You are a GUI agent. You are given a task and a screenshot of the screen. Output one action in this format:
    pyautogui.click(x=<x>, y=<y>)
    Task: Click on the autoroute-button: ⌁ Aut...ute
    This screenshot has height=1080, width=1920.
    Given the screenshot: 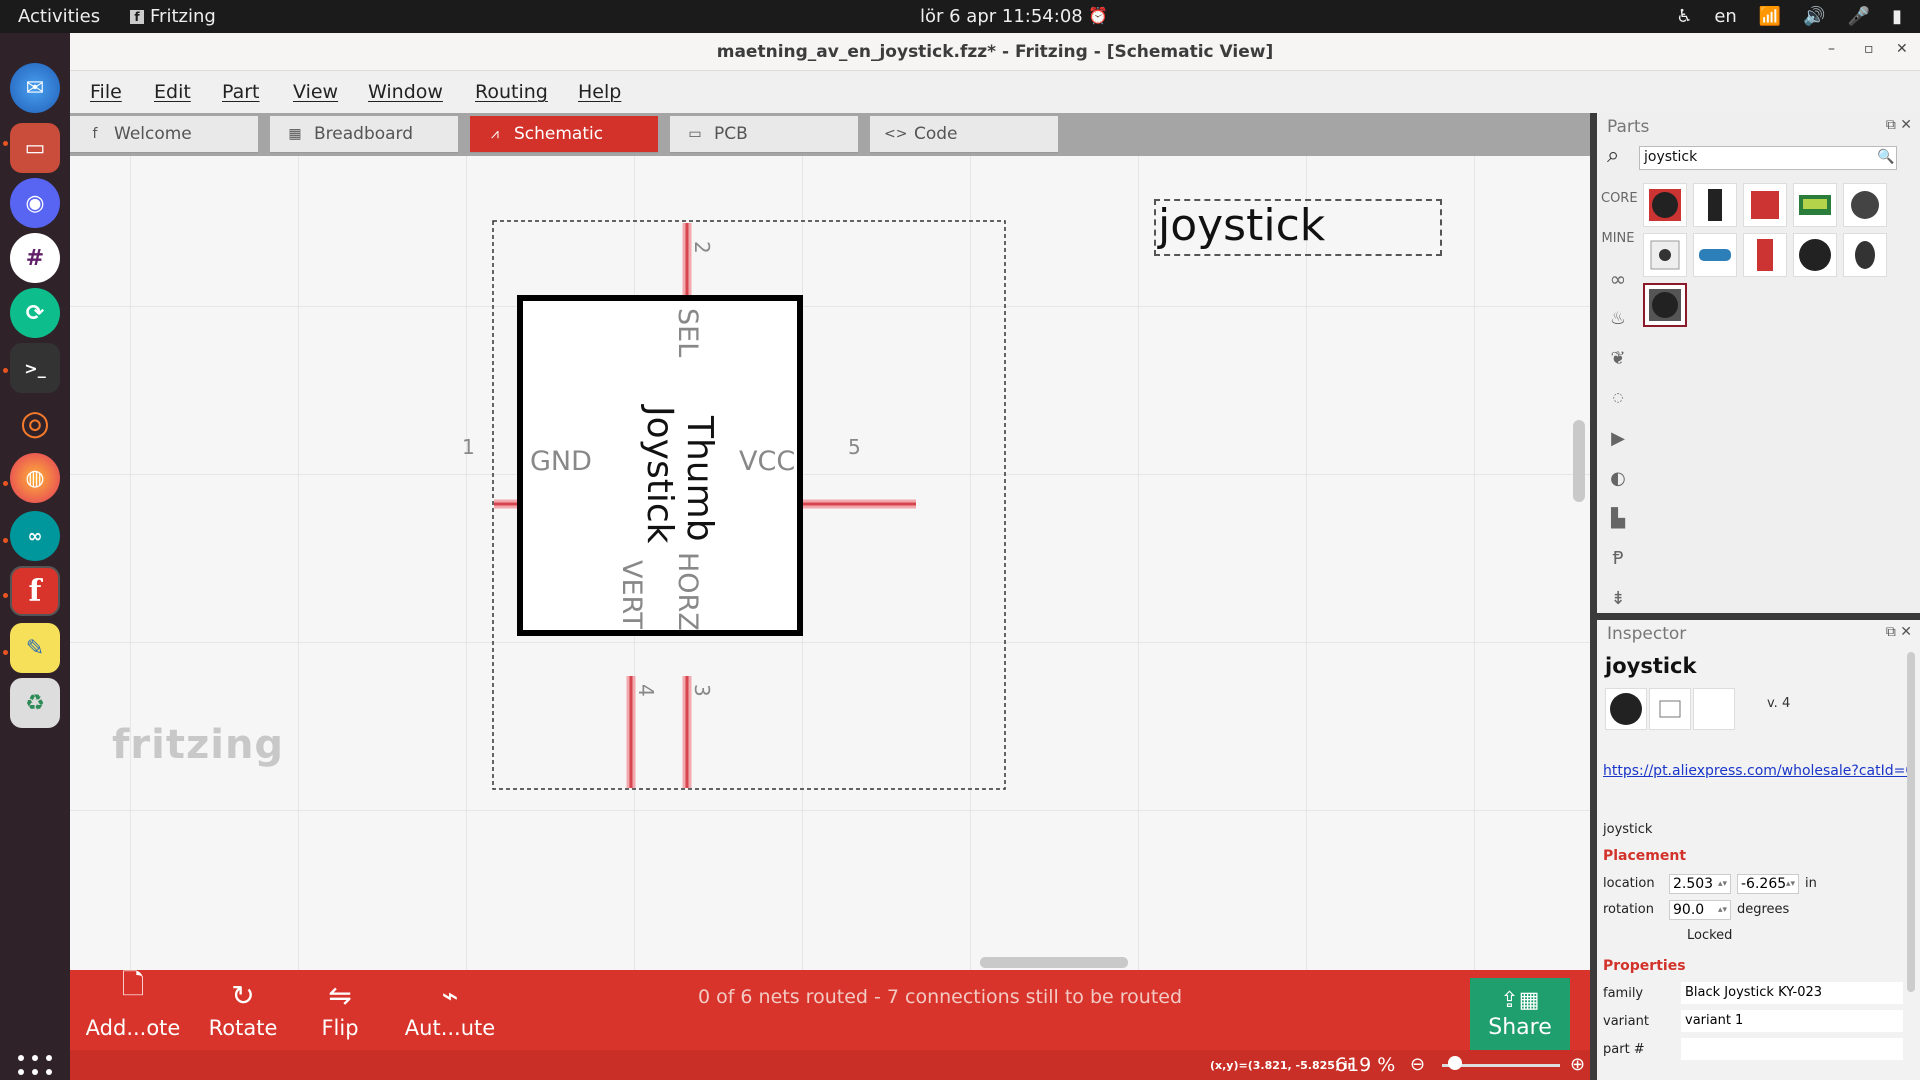 What is the action you would take?
    pyautogui.click(x=450, y=1010)
    